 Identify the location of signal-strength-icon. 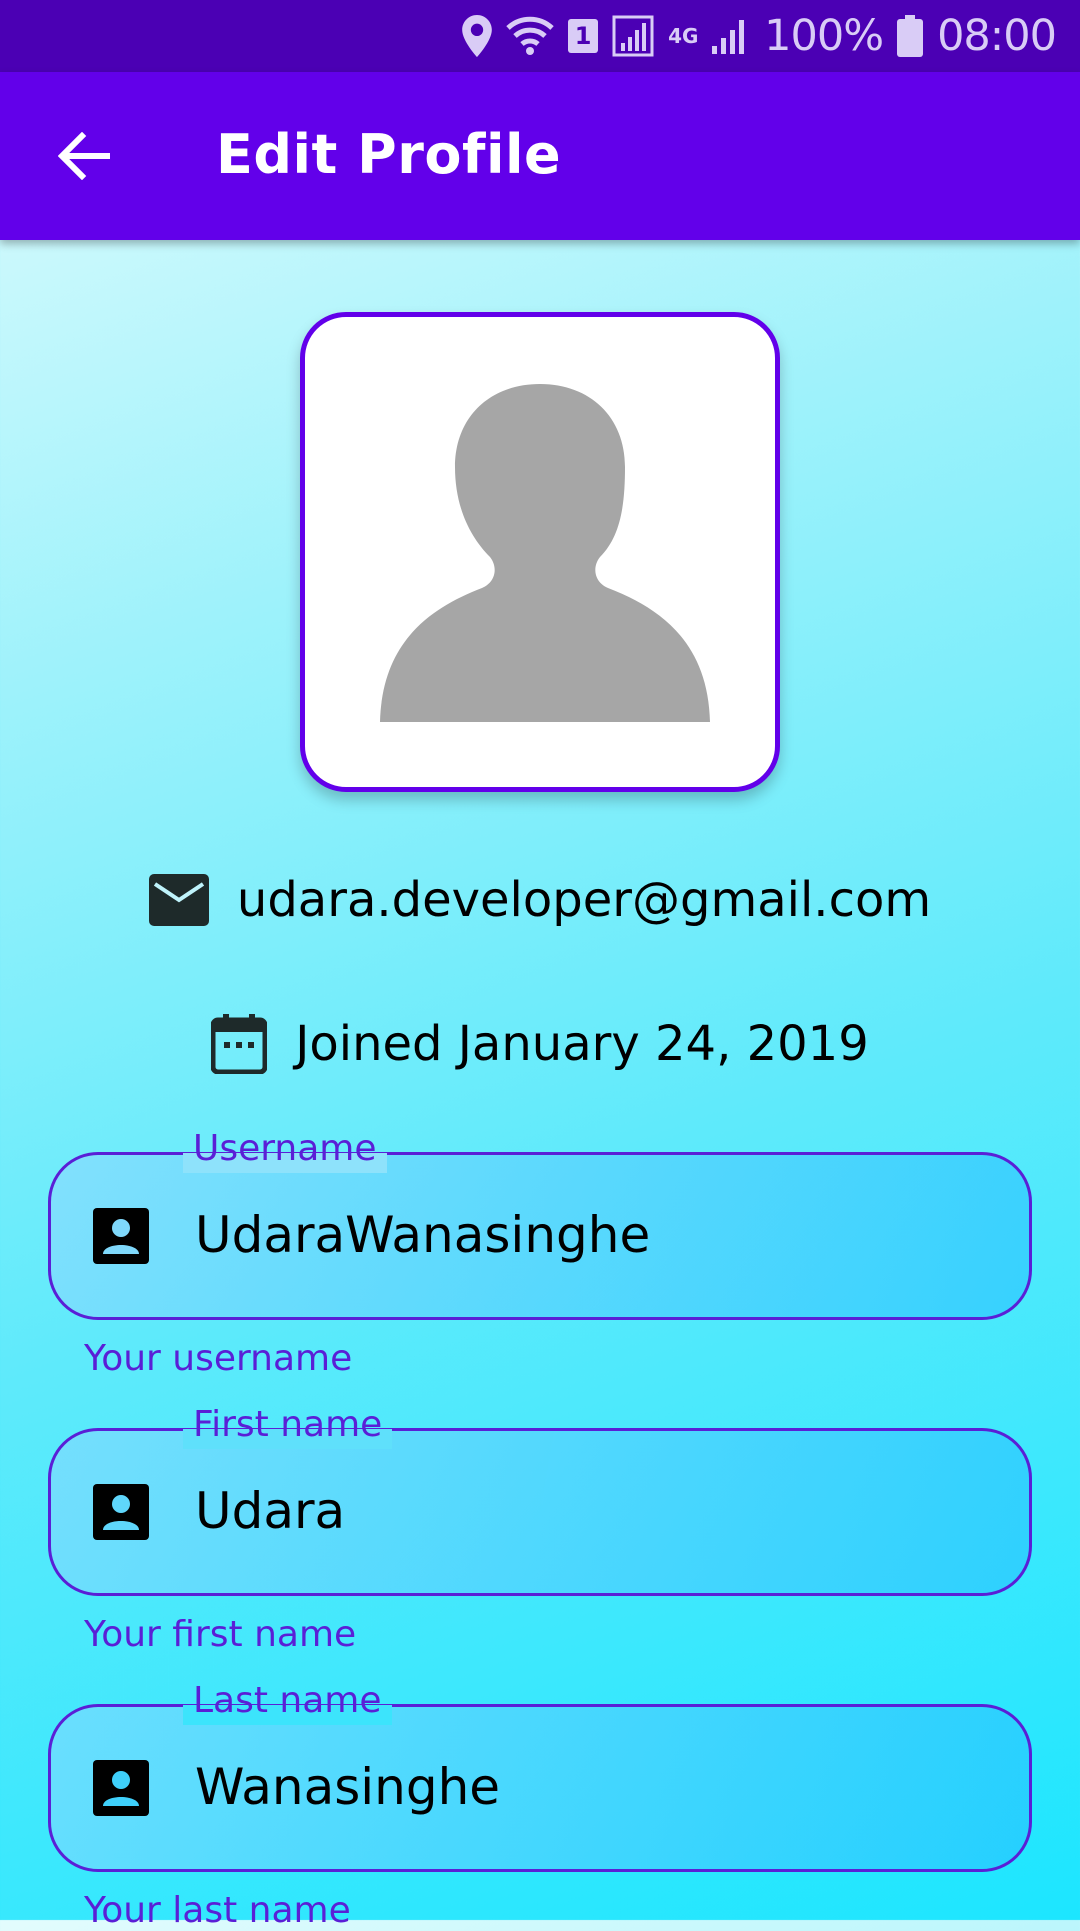
(728, 37).